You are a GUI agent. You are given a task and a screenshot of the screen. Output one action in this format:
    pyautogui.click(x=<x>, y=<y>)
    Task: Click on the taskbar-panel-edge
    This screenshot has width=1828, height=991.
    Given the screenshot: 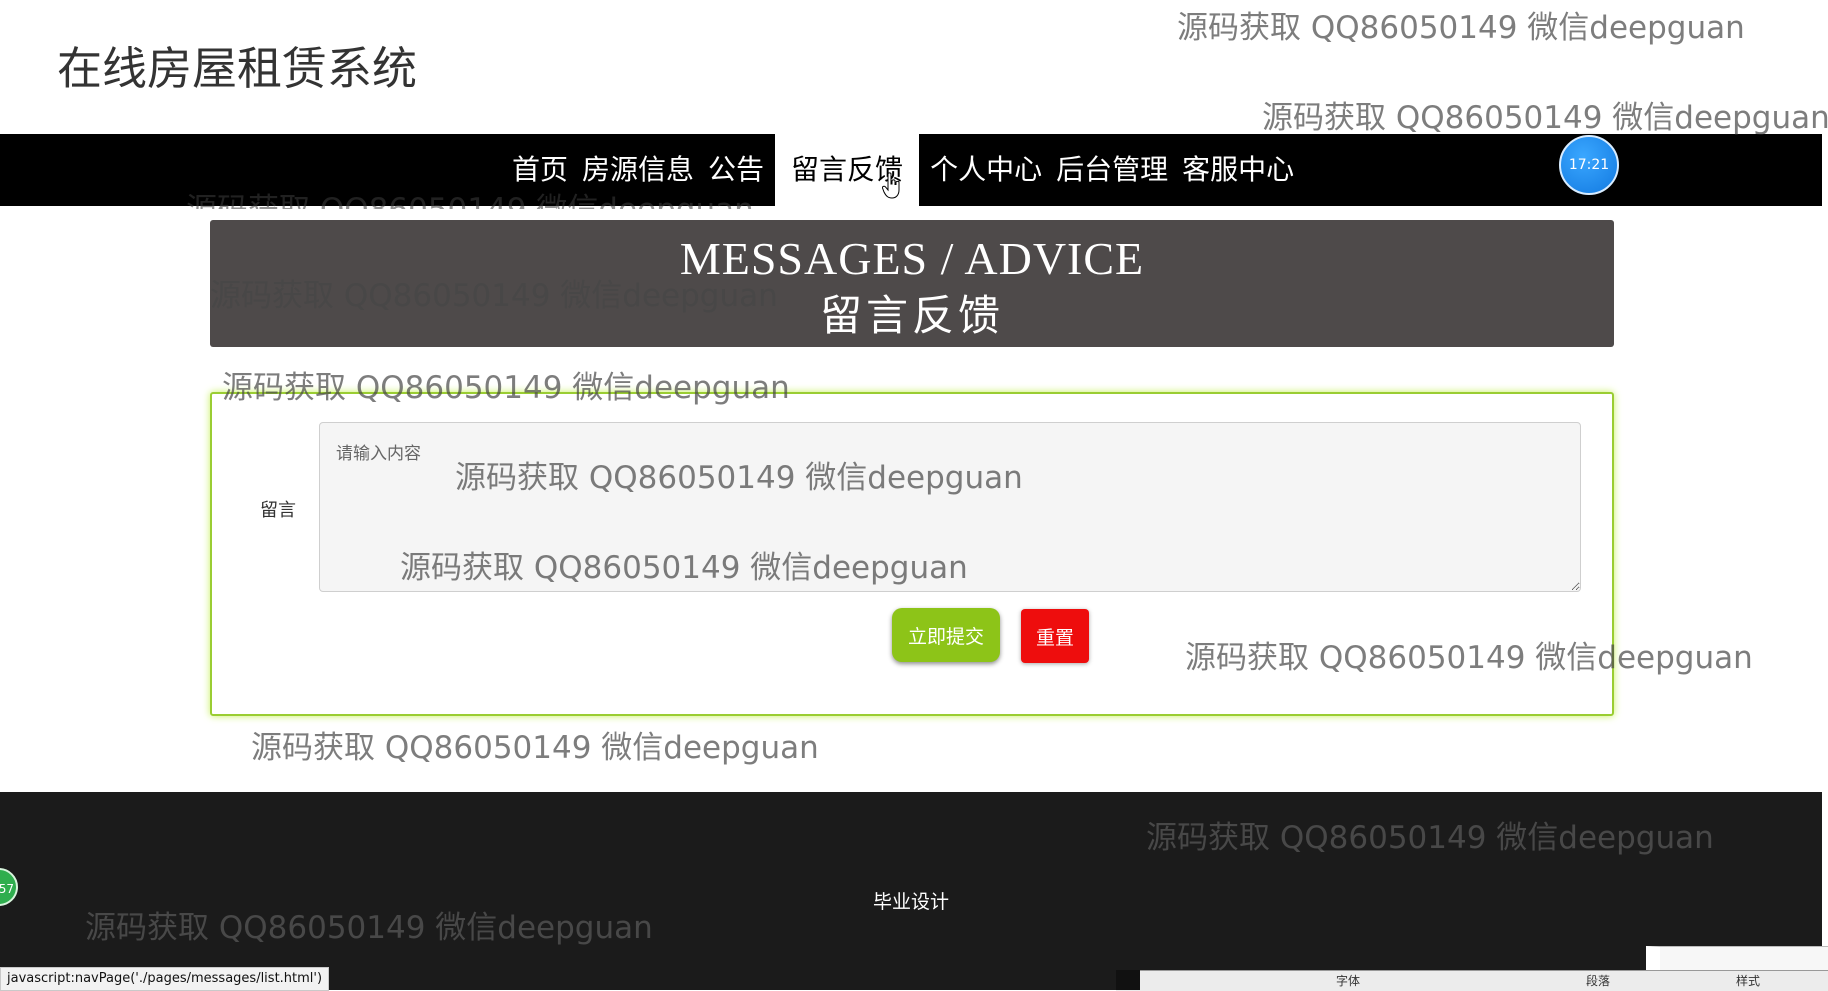 What is the action you would take?
    pyautogui.click(x=1737, y=958)
    